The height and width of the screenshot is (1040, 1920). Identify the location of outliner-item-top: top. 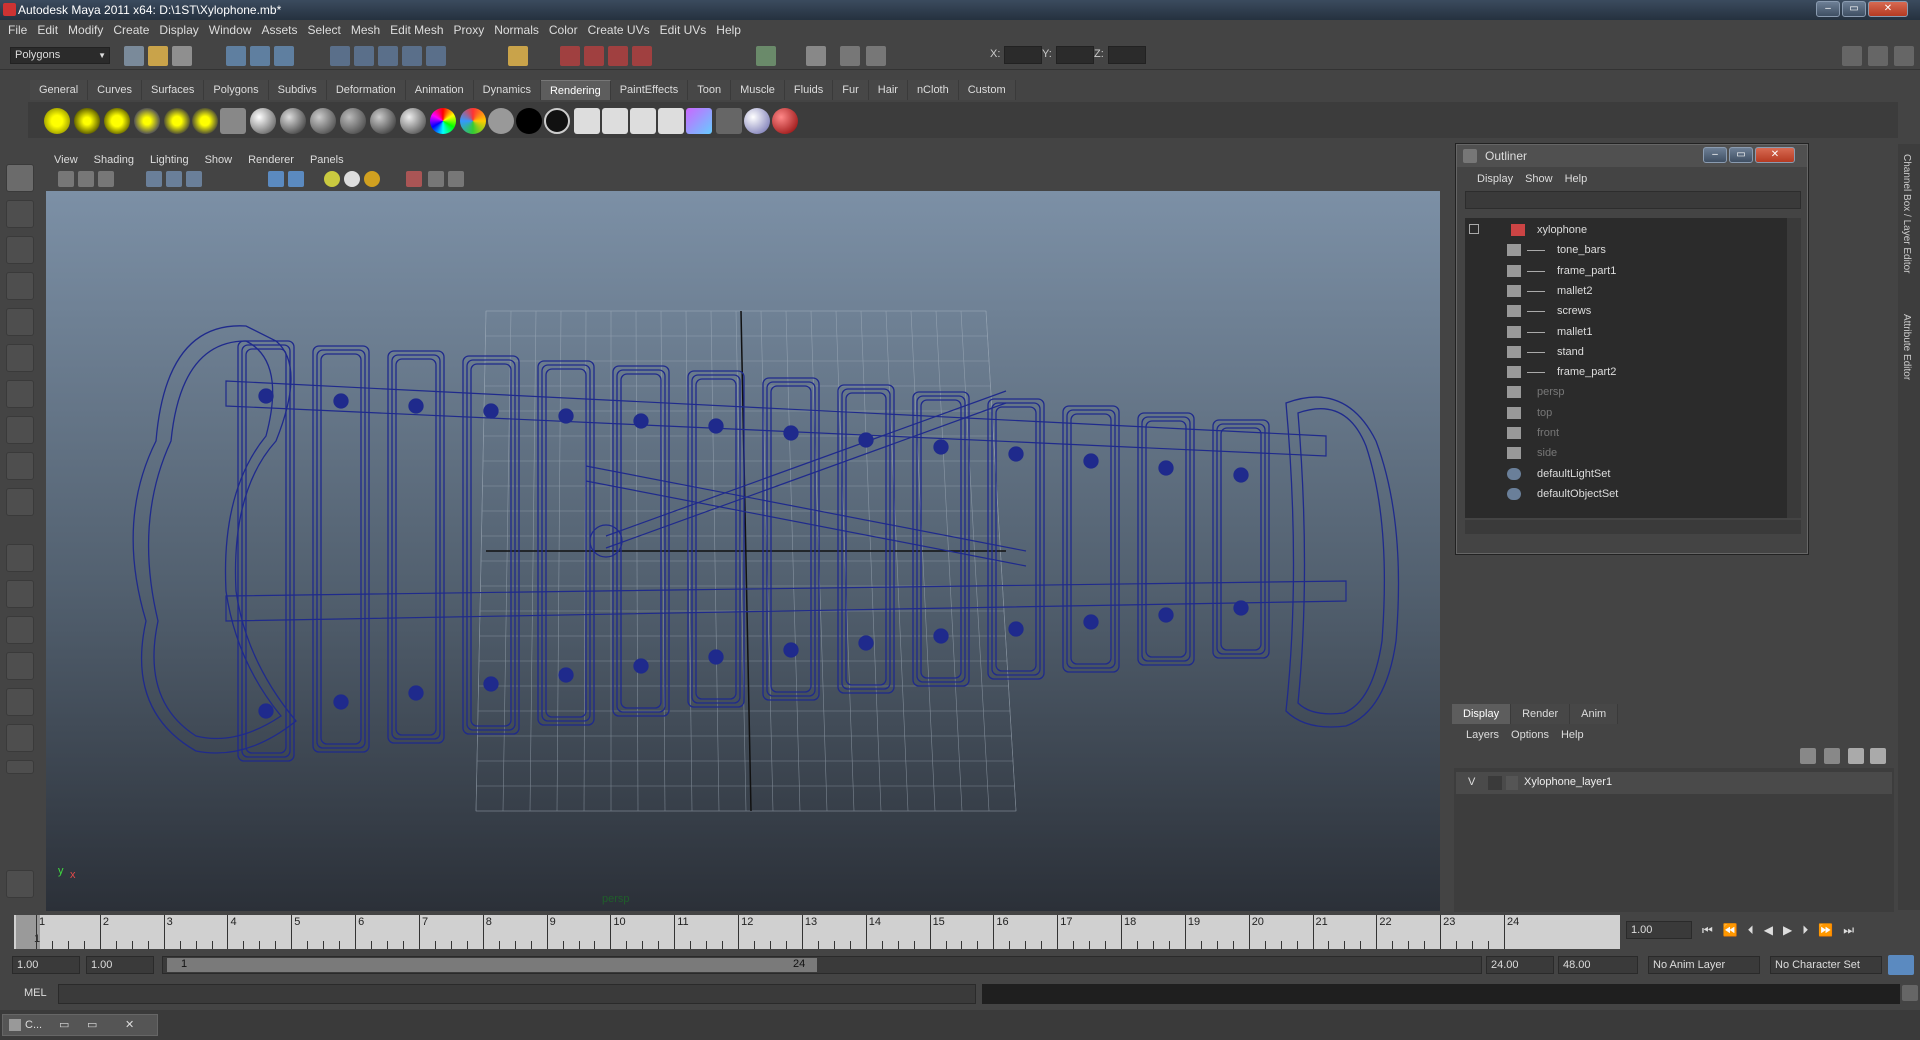
(1625, 413).